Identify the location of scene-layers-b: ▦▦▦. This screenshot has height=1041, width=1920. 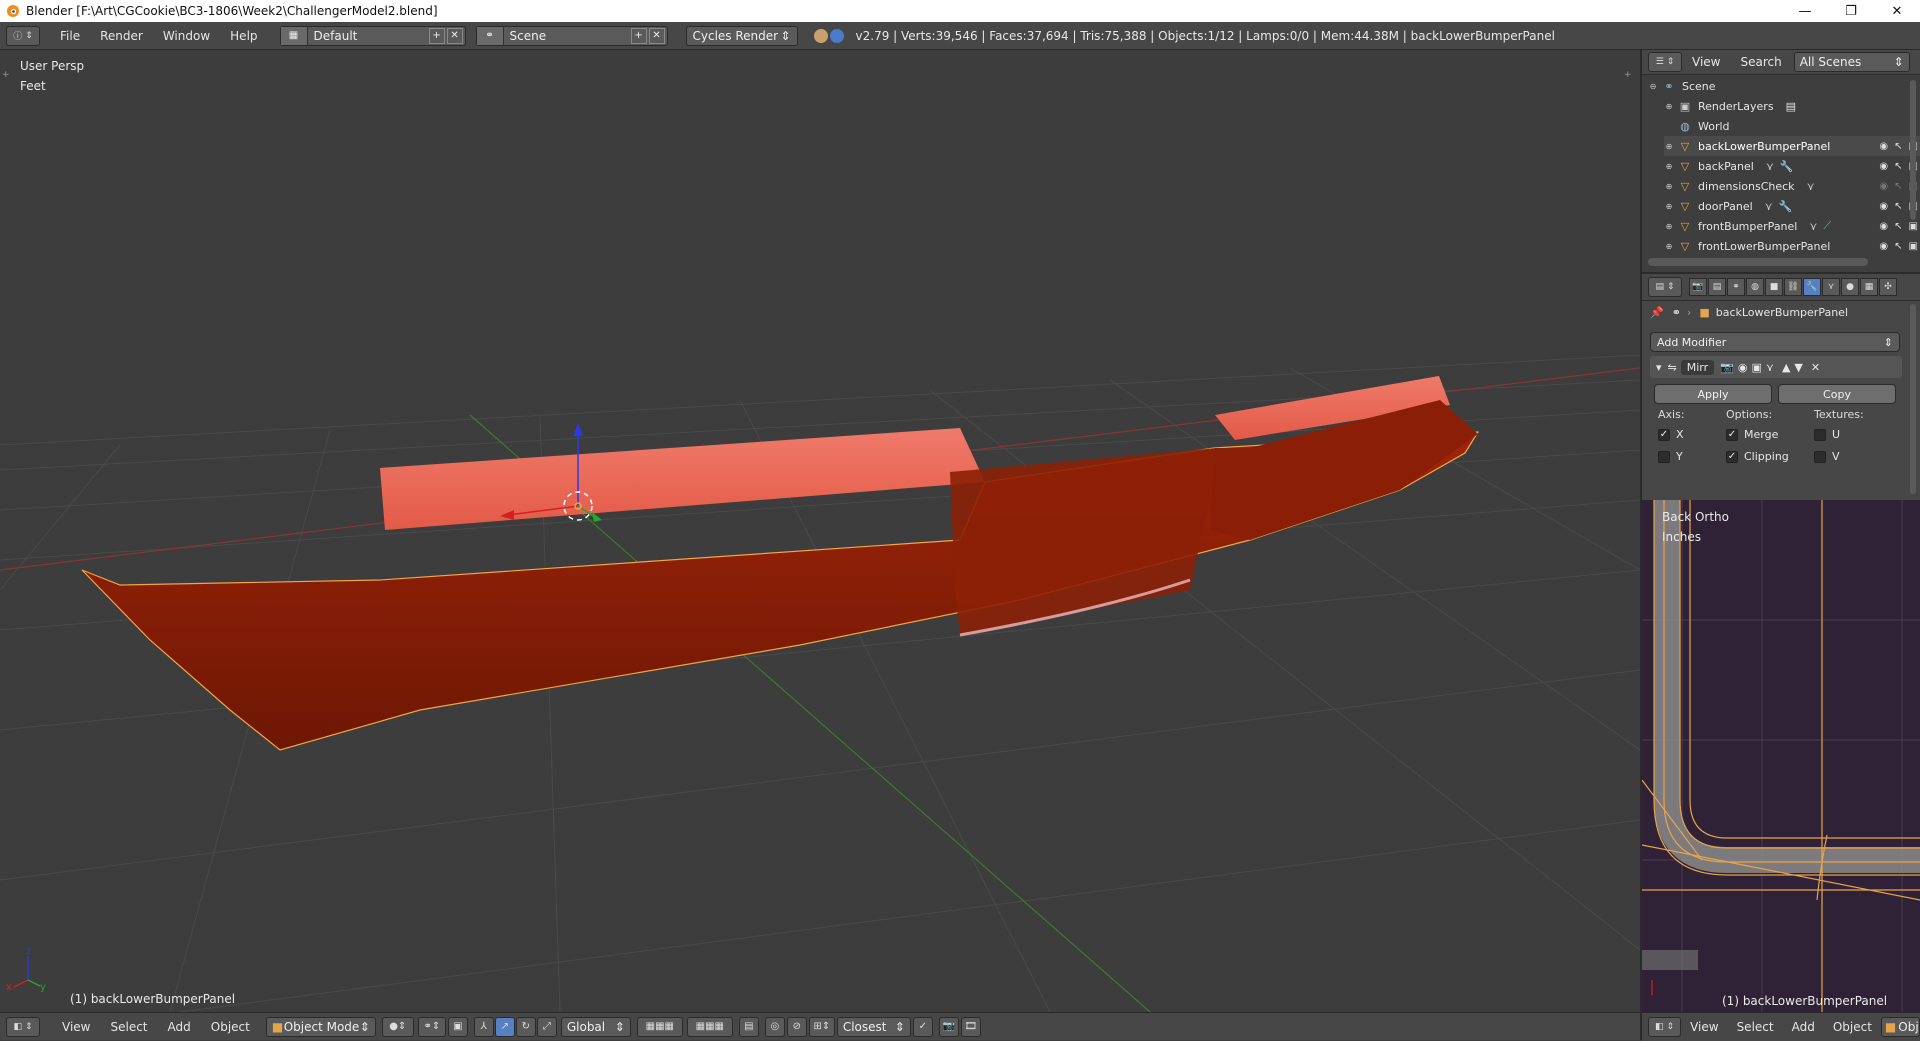
(709, 1026).